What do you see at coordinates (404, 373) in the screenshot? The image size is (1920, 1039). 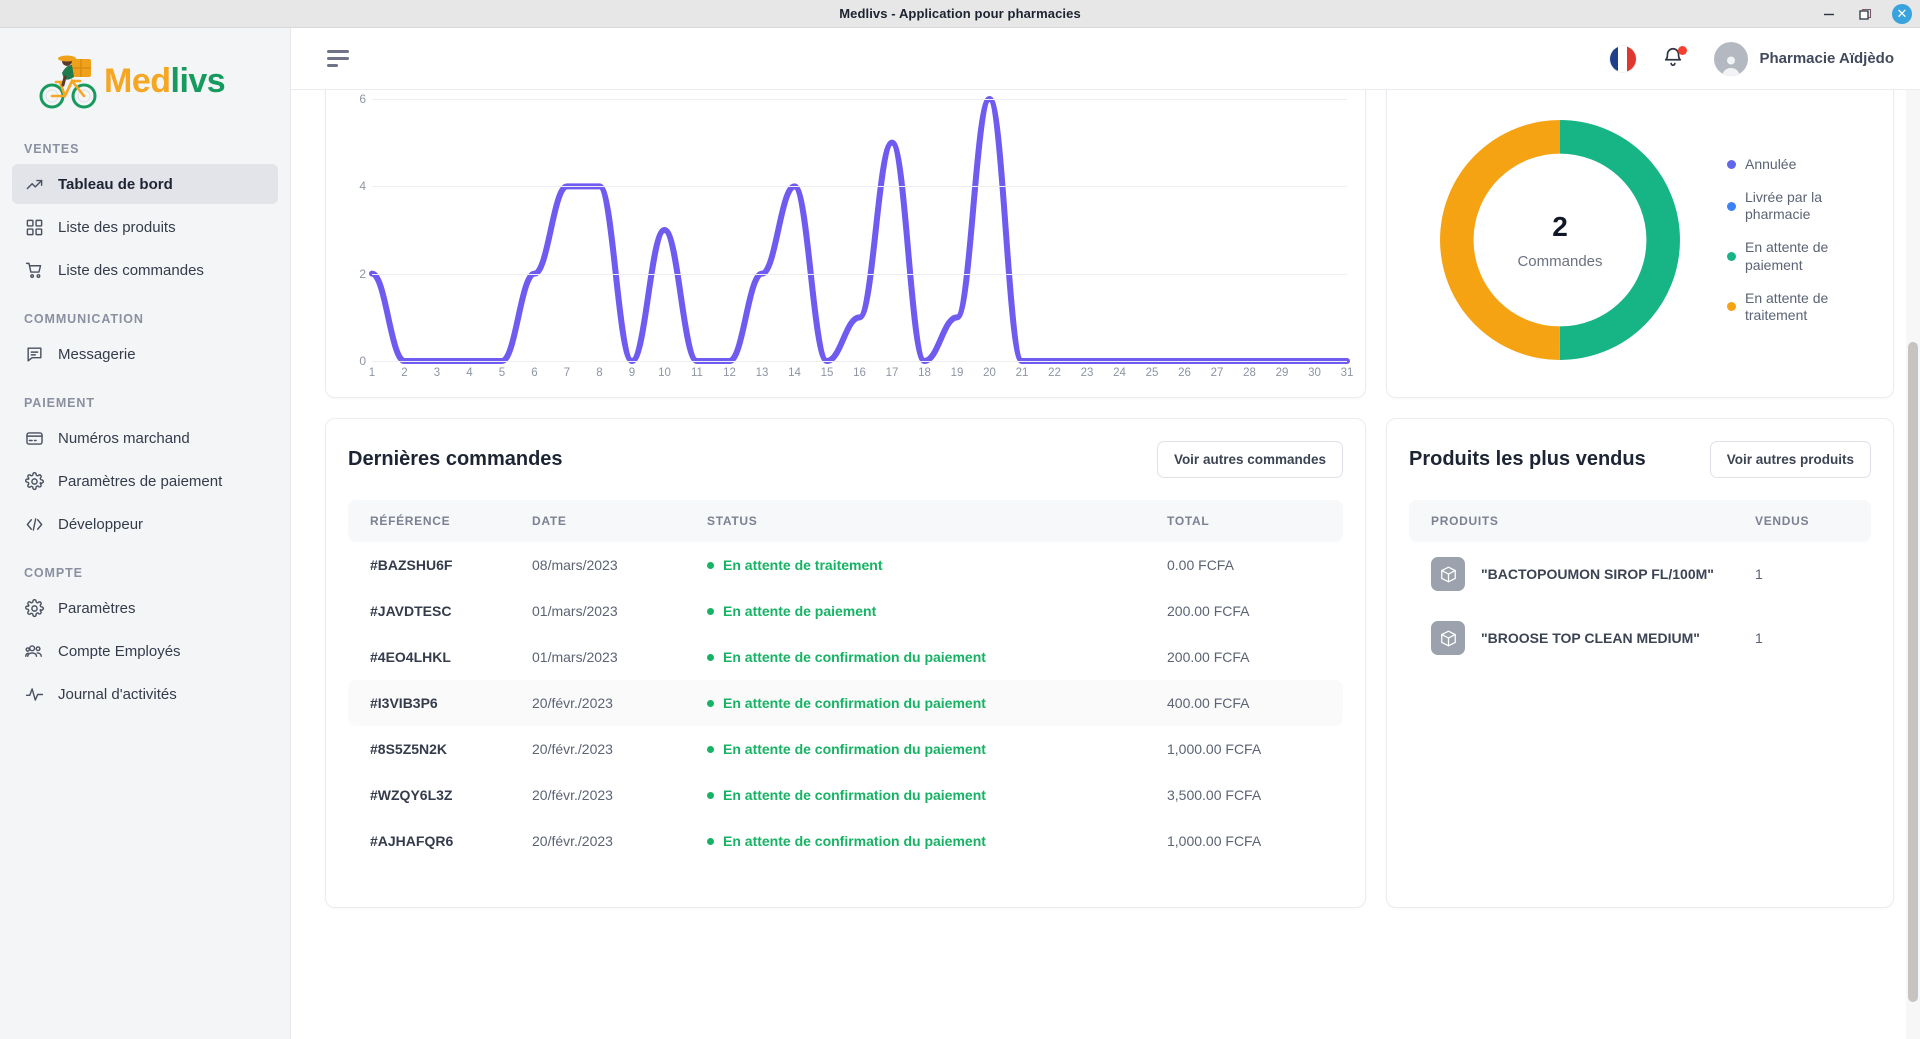 I see `chart-x-tick: 2` at bounding box center [404, 373].